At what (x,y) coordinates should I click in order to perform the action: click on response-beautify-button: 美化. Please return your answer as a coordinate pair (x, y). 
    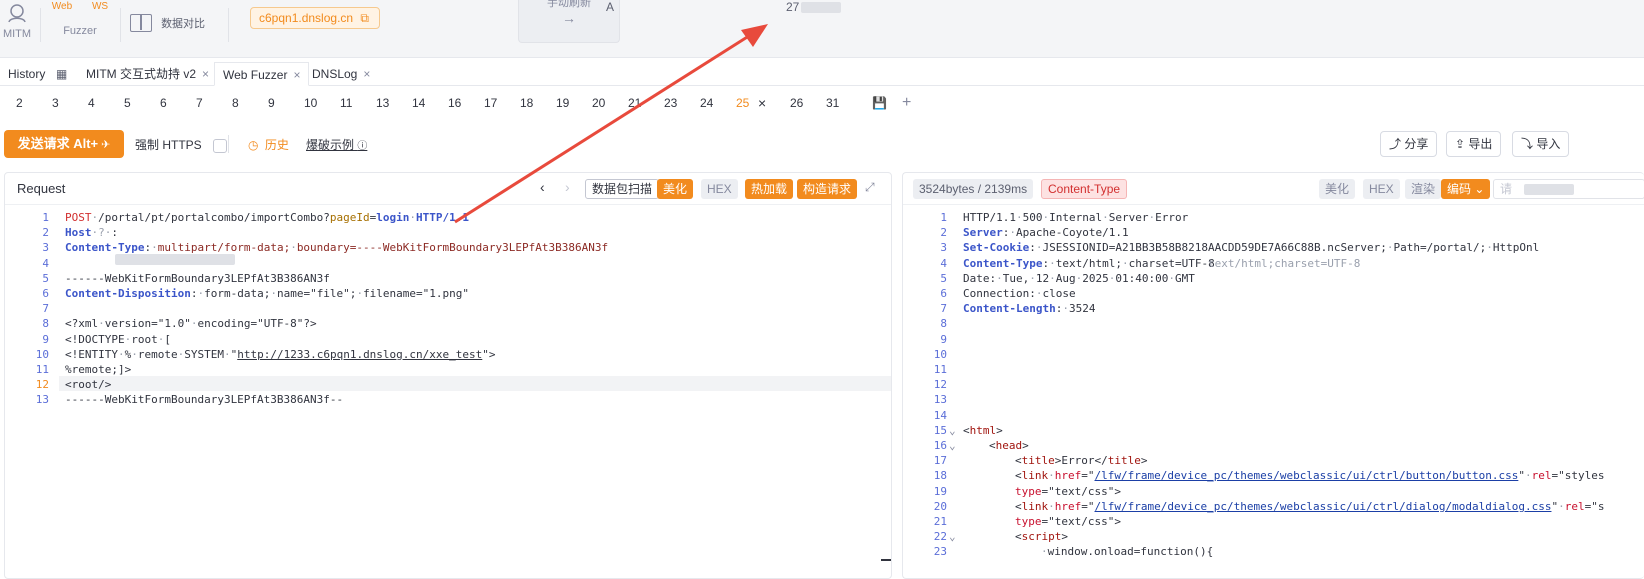
    Looking at the image, I should click on (1337, 189).